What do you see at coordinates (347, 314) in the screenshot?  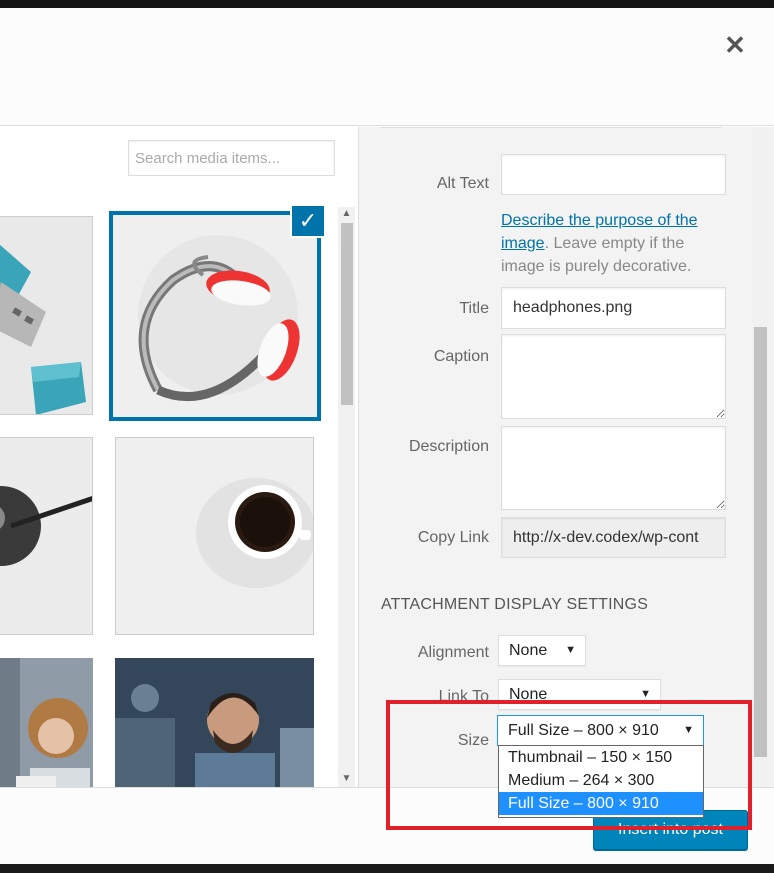 I see `media-scrollbar-thumb` at bounding box center [347, 314].